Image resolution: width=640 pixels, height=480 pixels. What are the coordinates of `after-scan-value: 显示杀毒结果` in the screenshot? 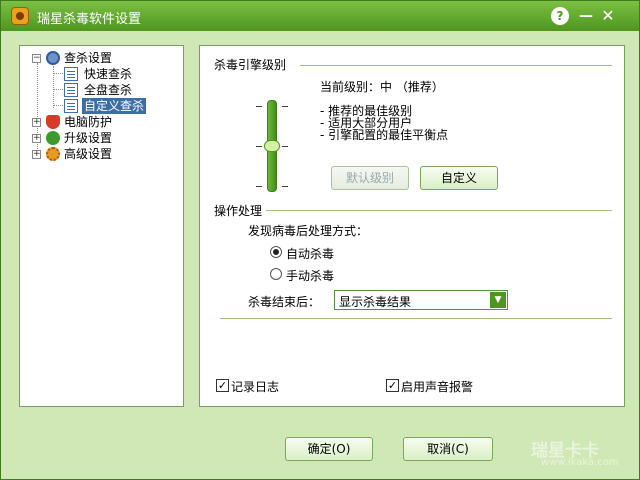 It's located at (375, 302).